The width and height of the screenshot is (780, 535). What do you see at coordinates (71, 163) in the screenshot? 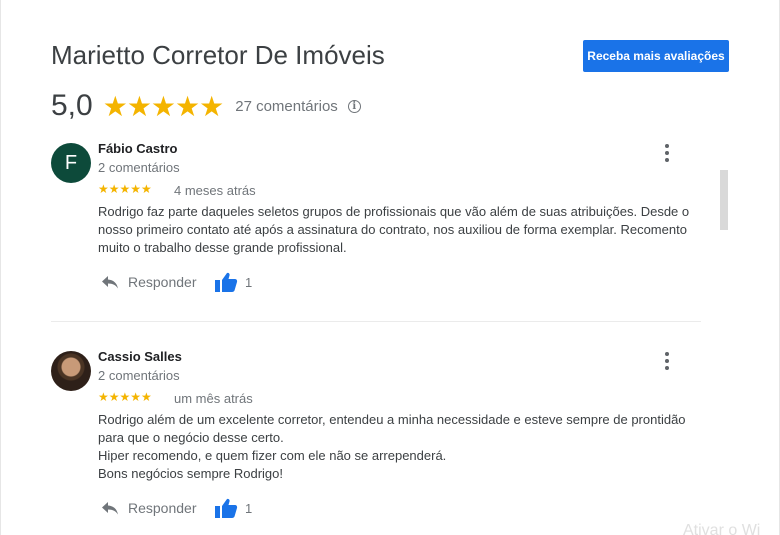
I see `avatar: F` at bounding box center [71, 163].